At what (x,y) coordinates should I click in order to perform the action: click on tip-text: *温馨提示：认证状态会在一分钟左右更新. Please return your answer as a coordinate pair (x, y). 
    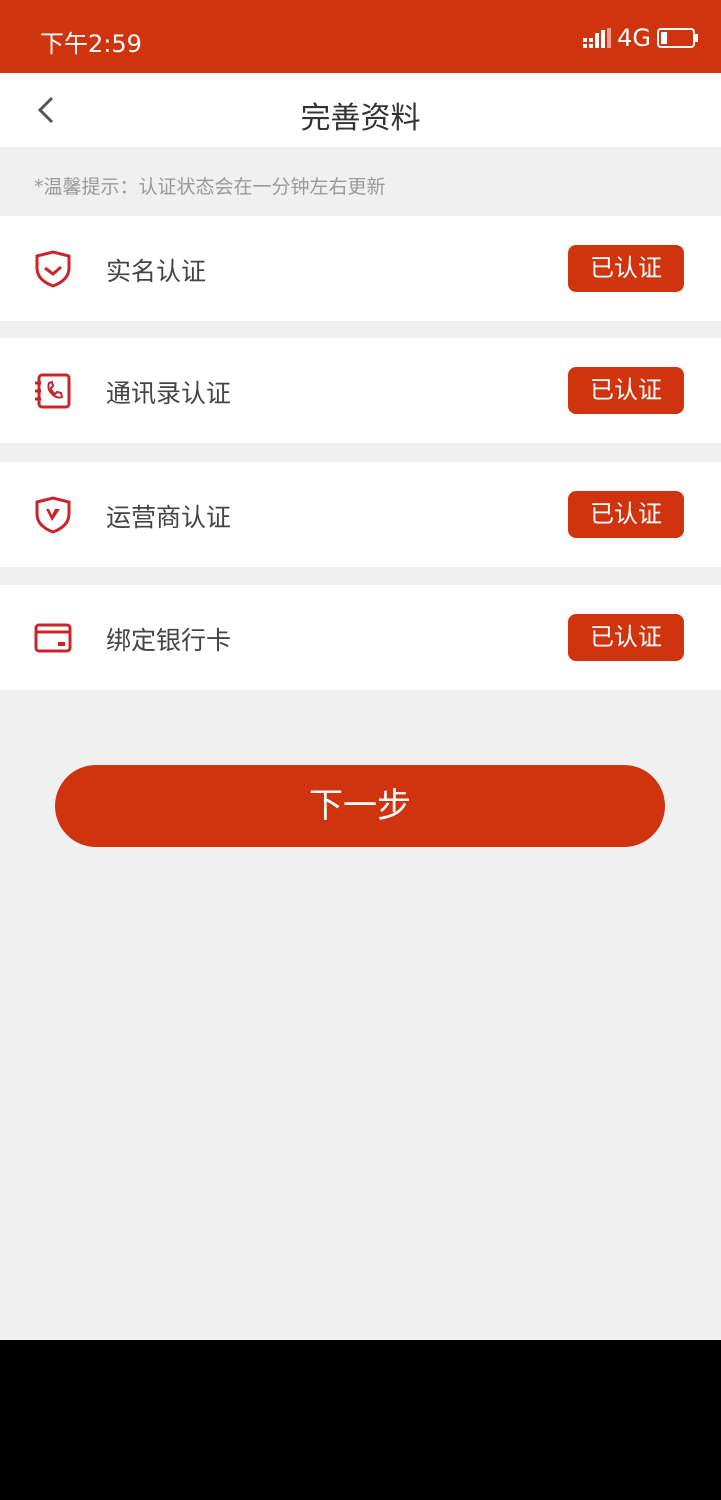
    Looking at the image, I should click on (210, 187).